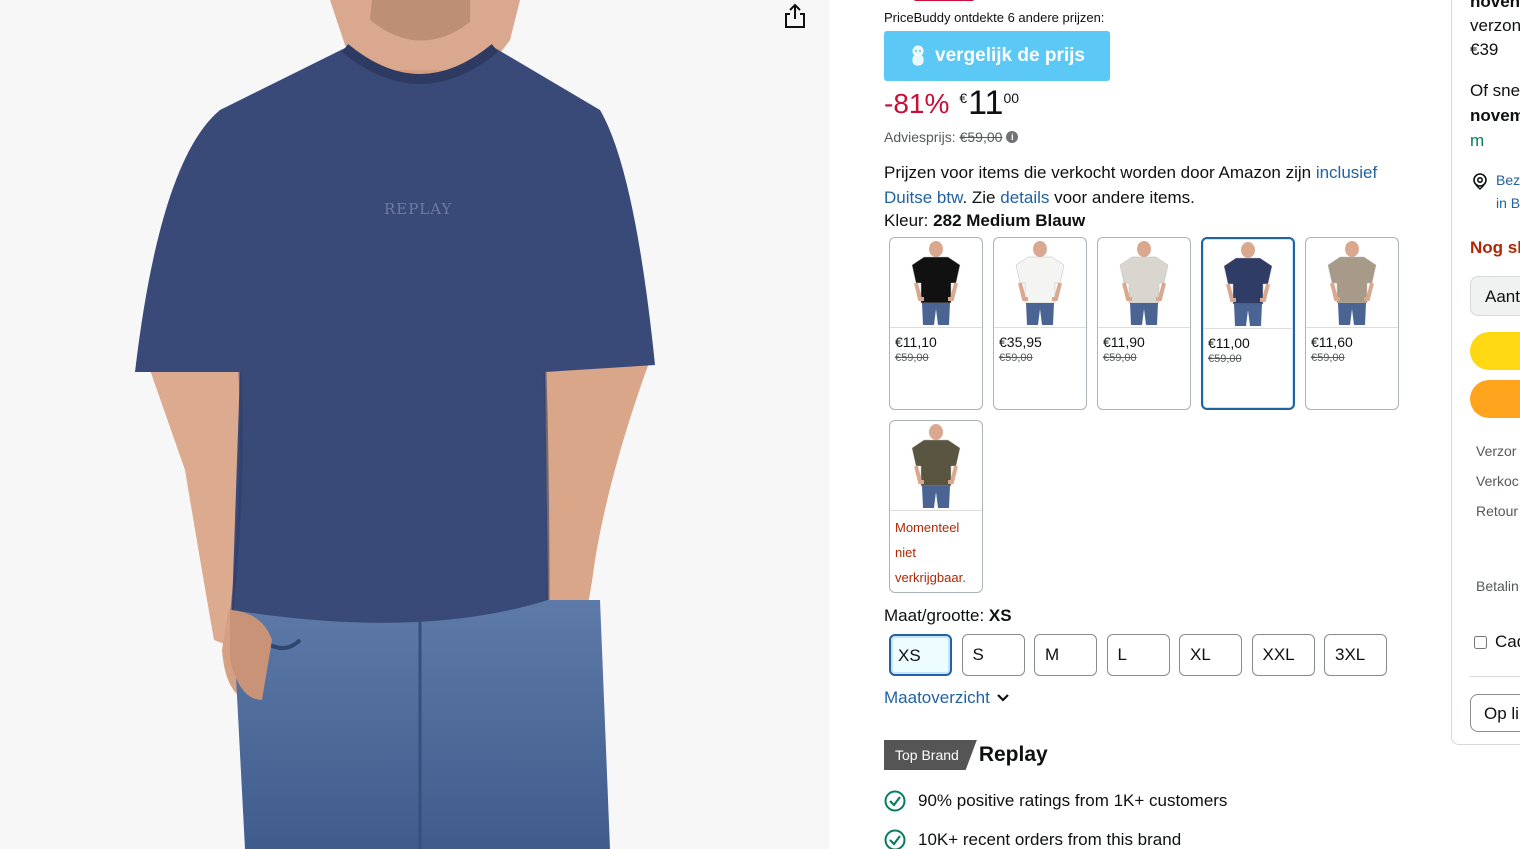  What do you see at coordinates (1122, 197) in the screenshot?
I see `vat-text: voor andere items.` at bounding box center [1122, 197].